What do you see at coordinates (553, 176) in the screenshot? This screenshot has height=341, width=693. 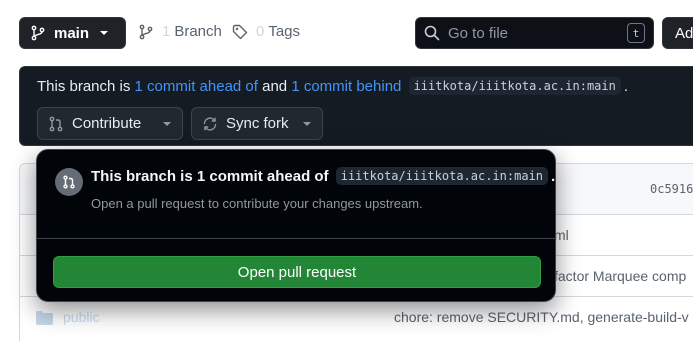 I see `popover-period: .` at bounding box center [553, 176].